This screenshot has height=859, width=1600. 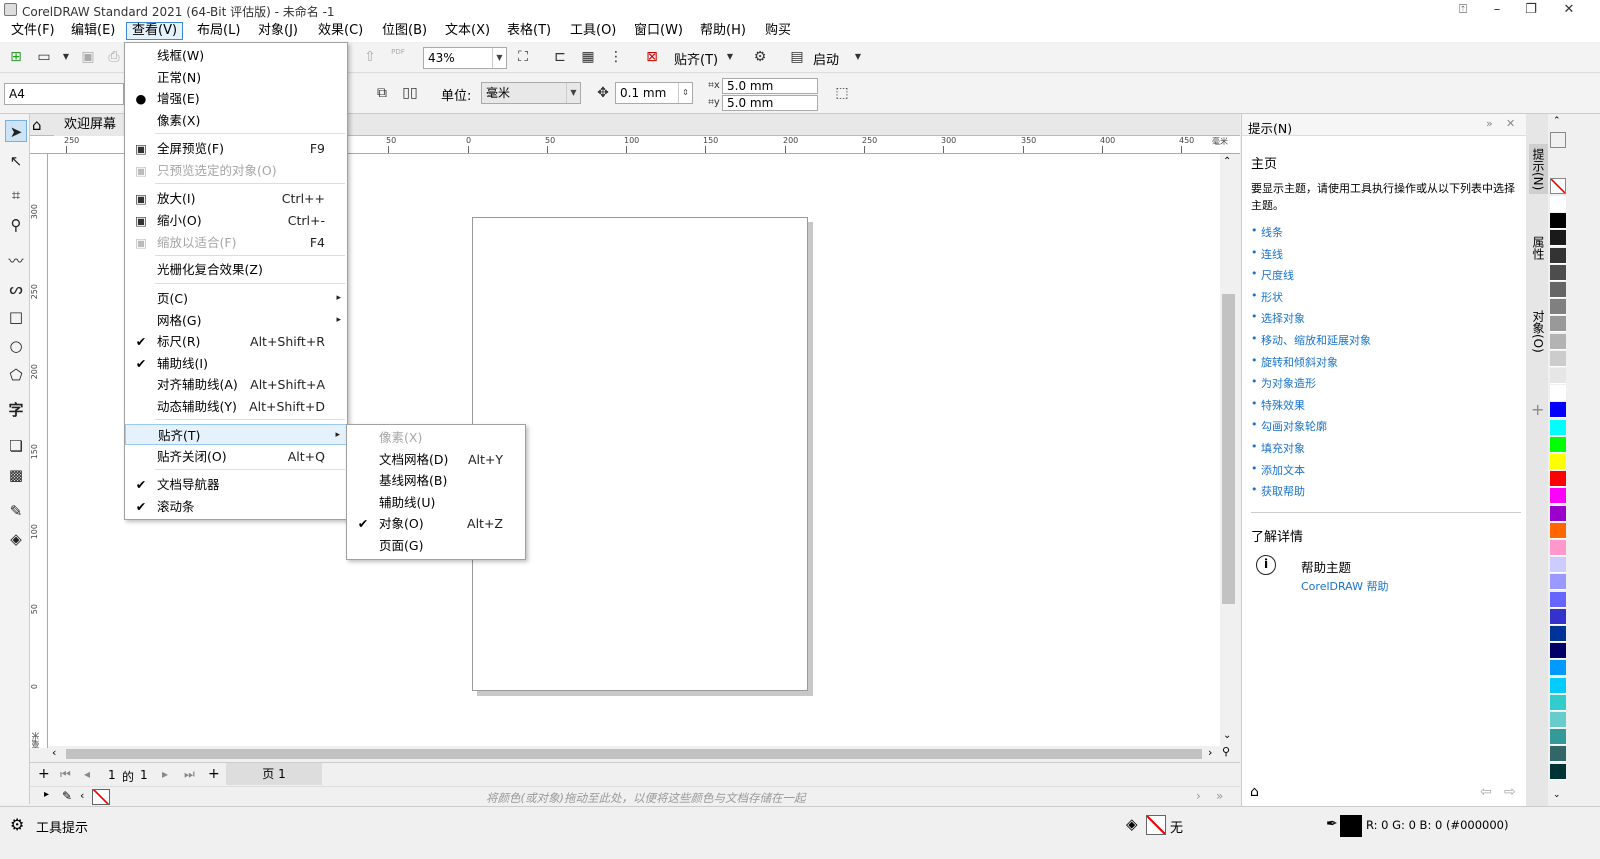 I want to click on zoom-tool-icon: ⚲, so click(x=16, y=225).